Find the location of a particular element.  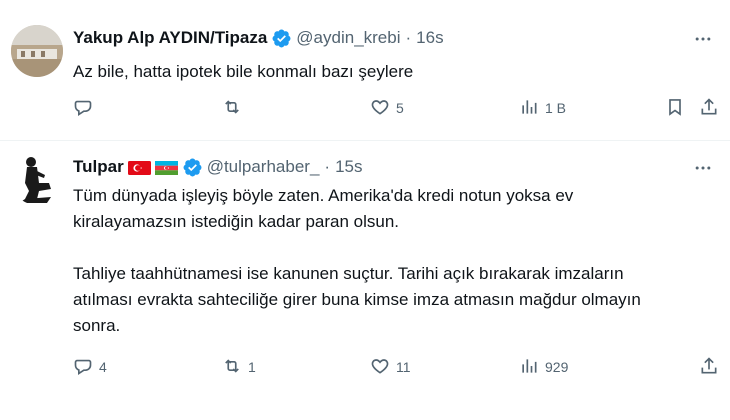

author-handle: @tulparhaber_ is located at coordinates (263, 167).